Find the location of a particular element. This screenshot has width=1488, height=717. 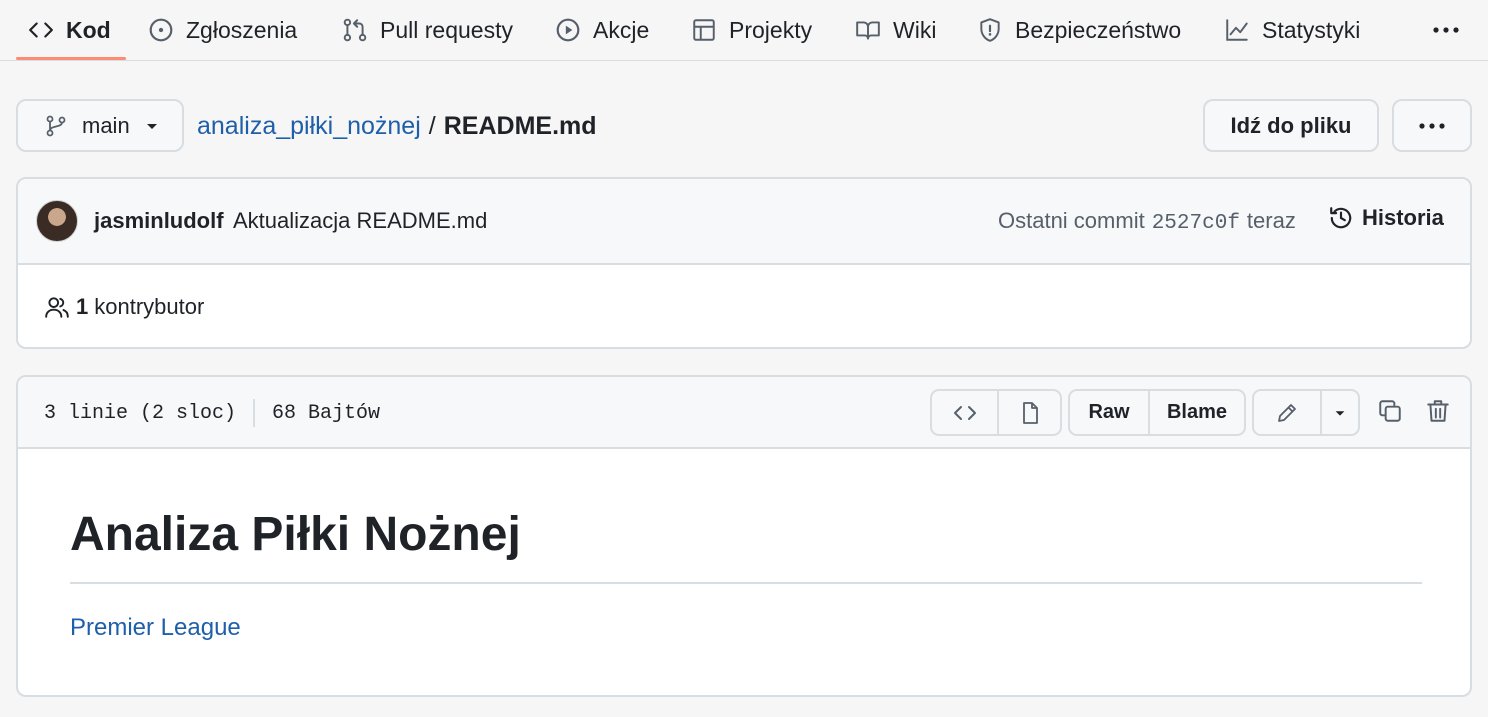

tab-security: Bezpieczeństwo is located at coordinates (1079, 30).